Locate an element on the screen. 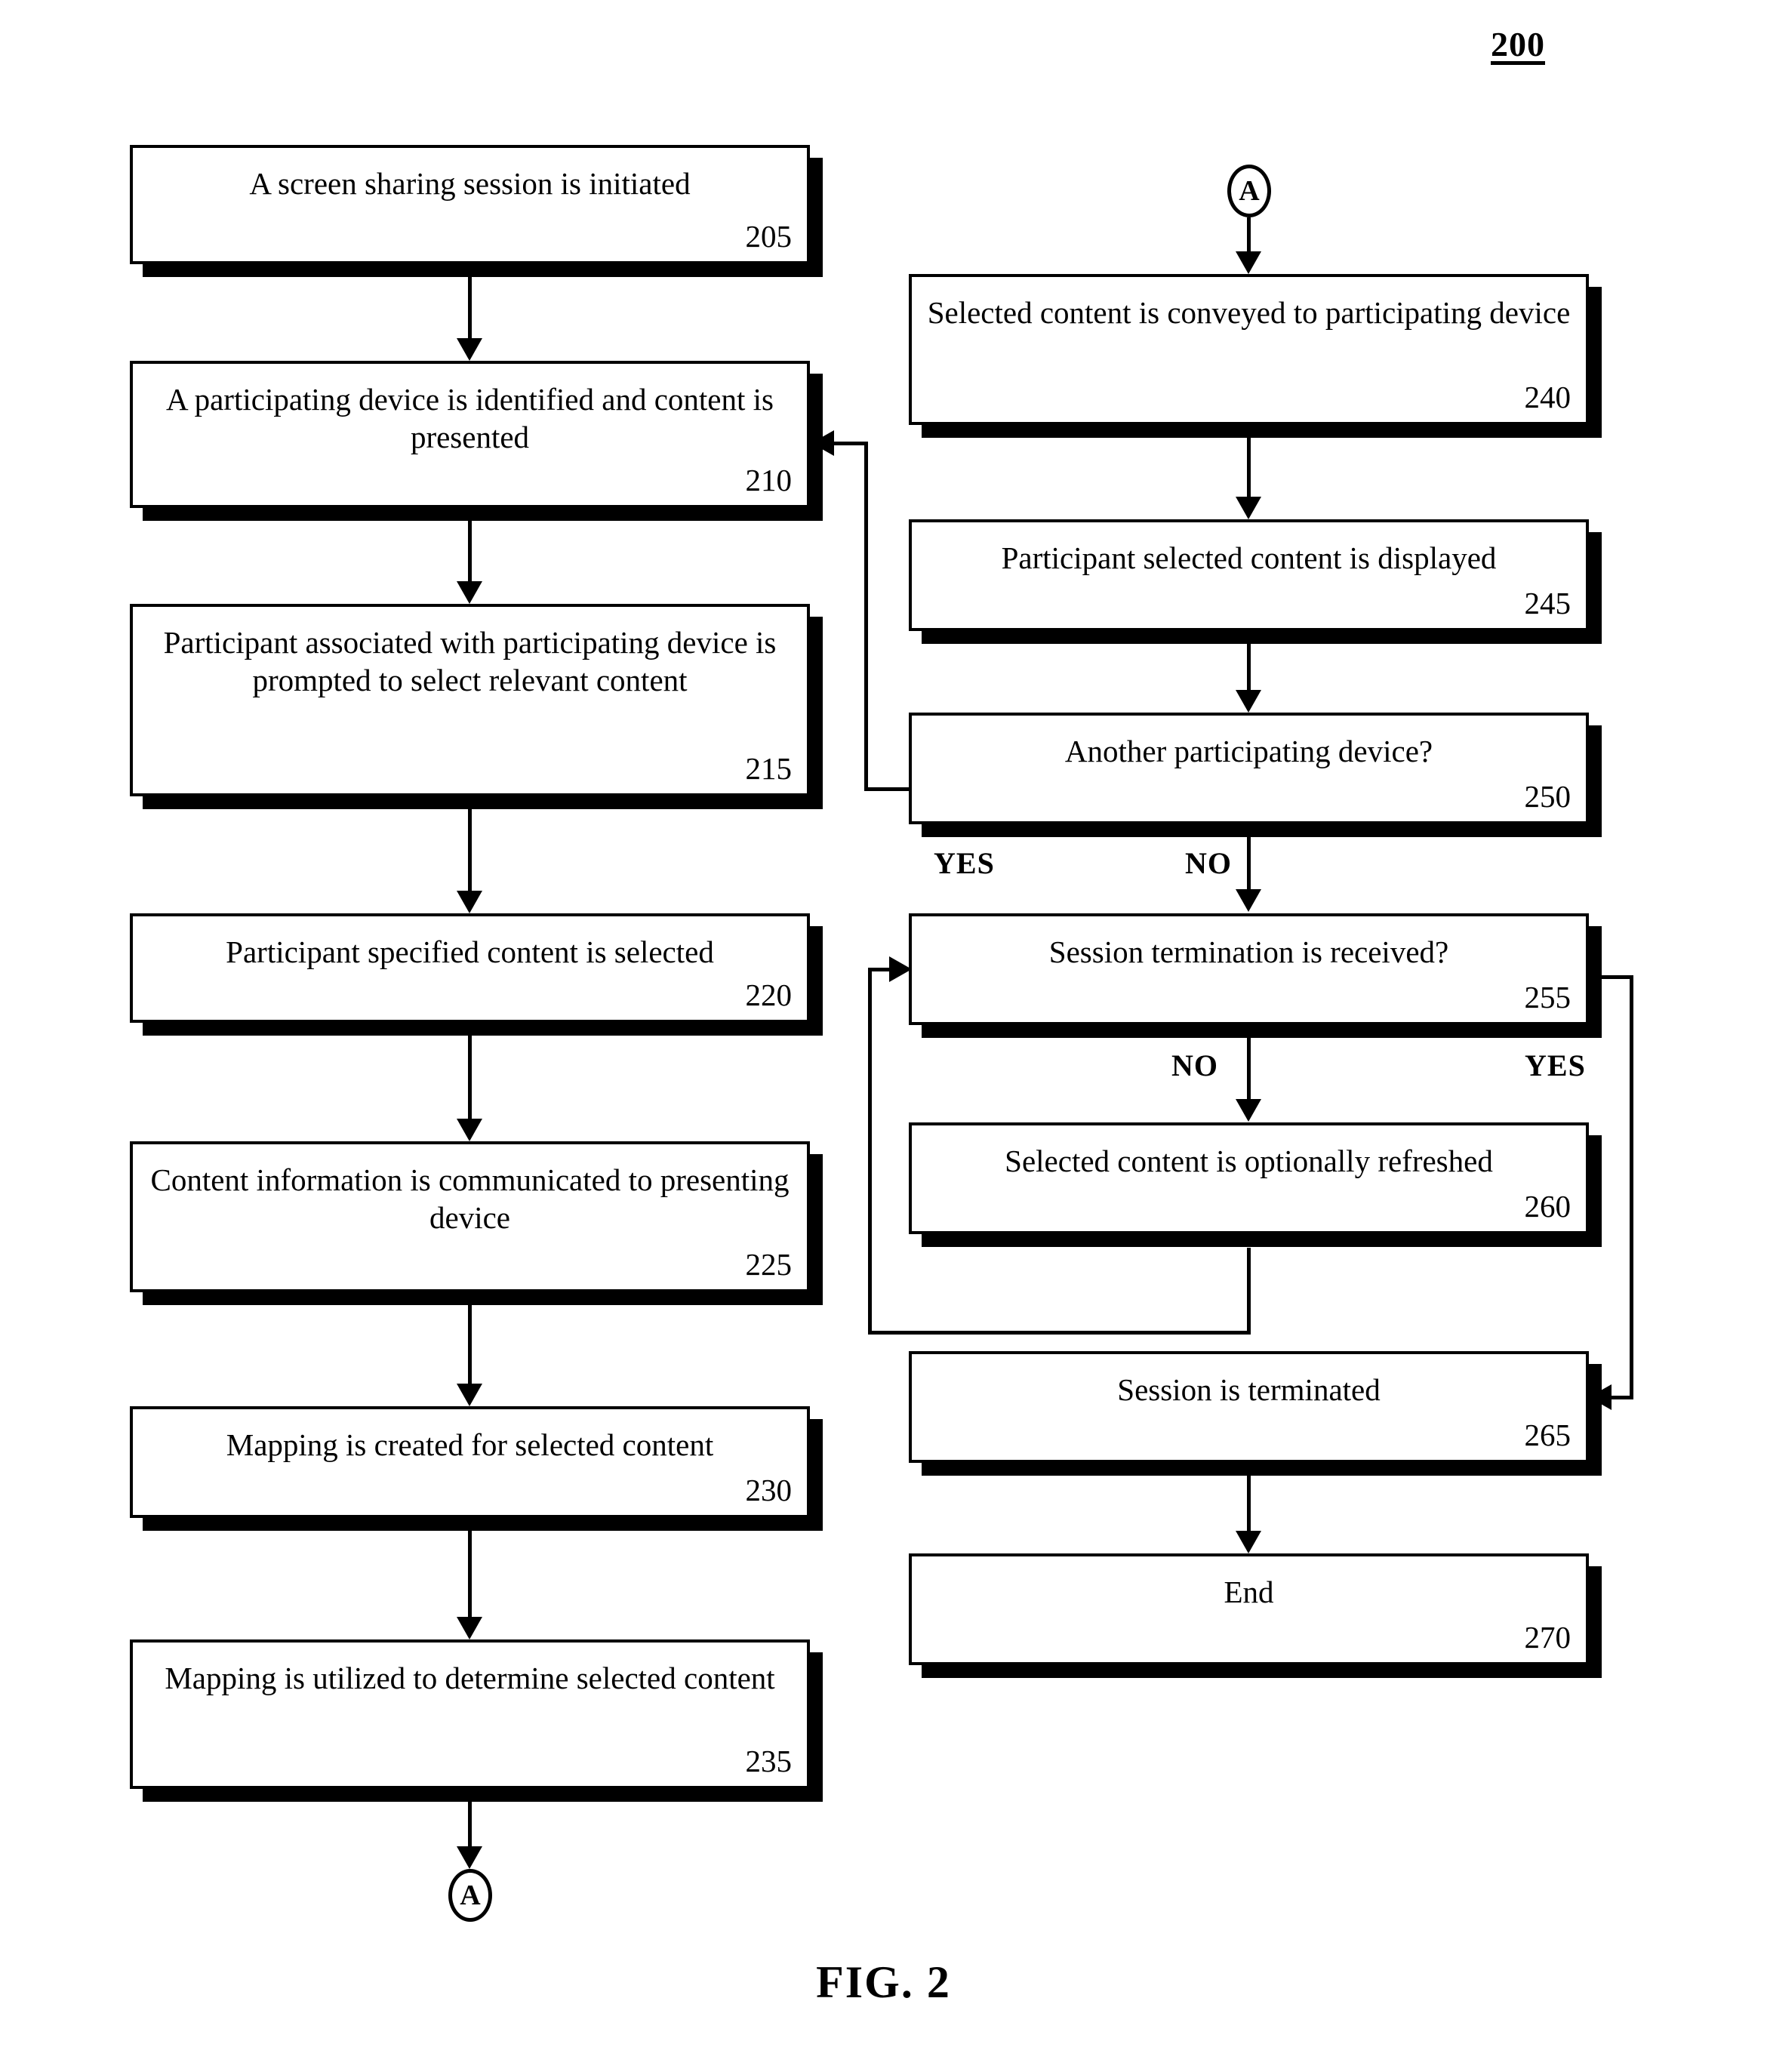 This screenshot has width=1767, height=2072. branch-label-255-yes: YES is located at coordinates (1555, 1065).